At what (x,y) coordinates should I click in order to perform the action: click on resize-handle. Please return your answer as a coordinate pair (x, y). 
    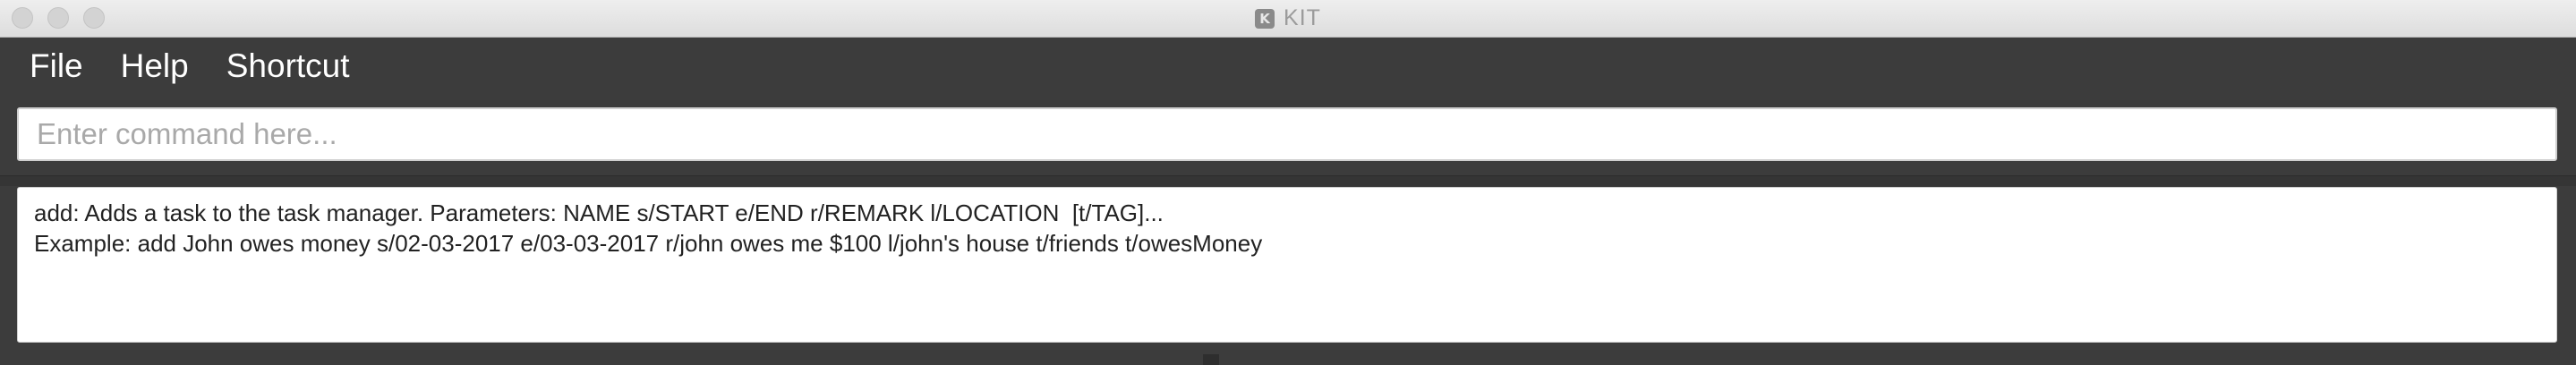
    Looking at the image, I should click on (1211, 360).